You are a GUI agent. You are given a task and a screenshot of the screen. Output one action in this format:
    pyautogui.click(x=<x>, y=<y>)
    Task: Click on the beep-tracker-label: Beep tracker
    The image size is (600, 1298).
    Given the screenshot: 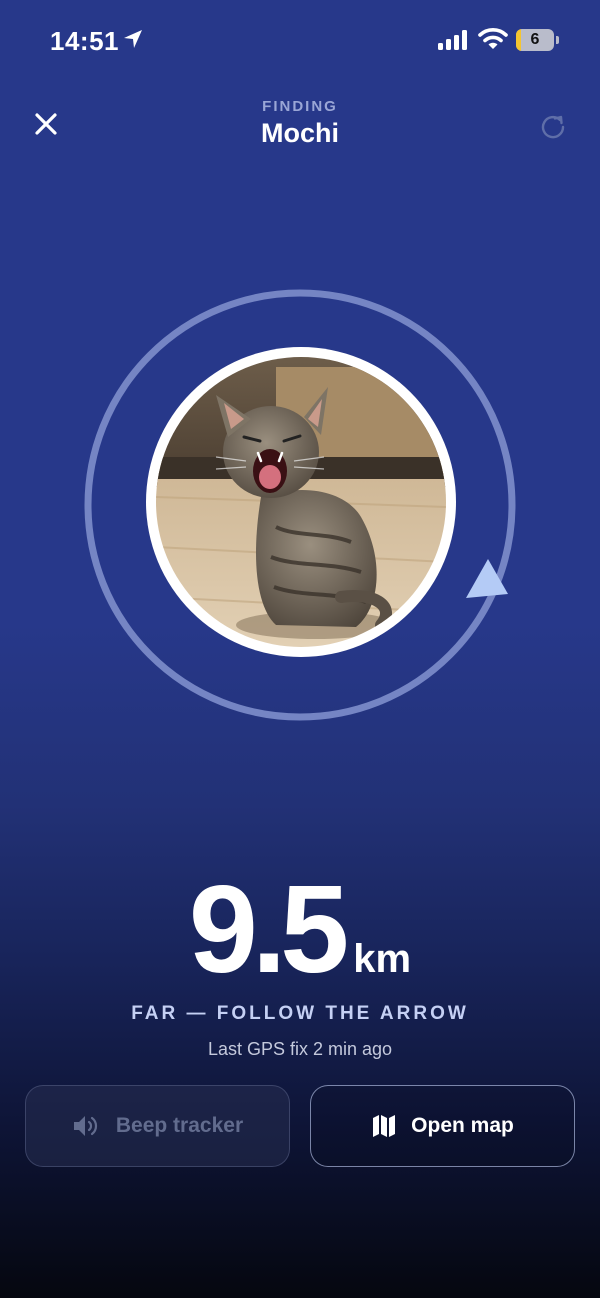 What is the action you would take?
    pyautogui.click(x=179, y=1125)
    